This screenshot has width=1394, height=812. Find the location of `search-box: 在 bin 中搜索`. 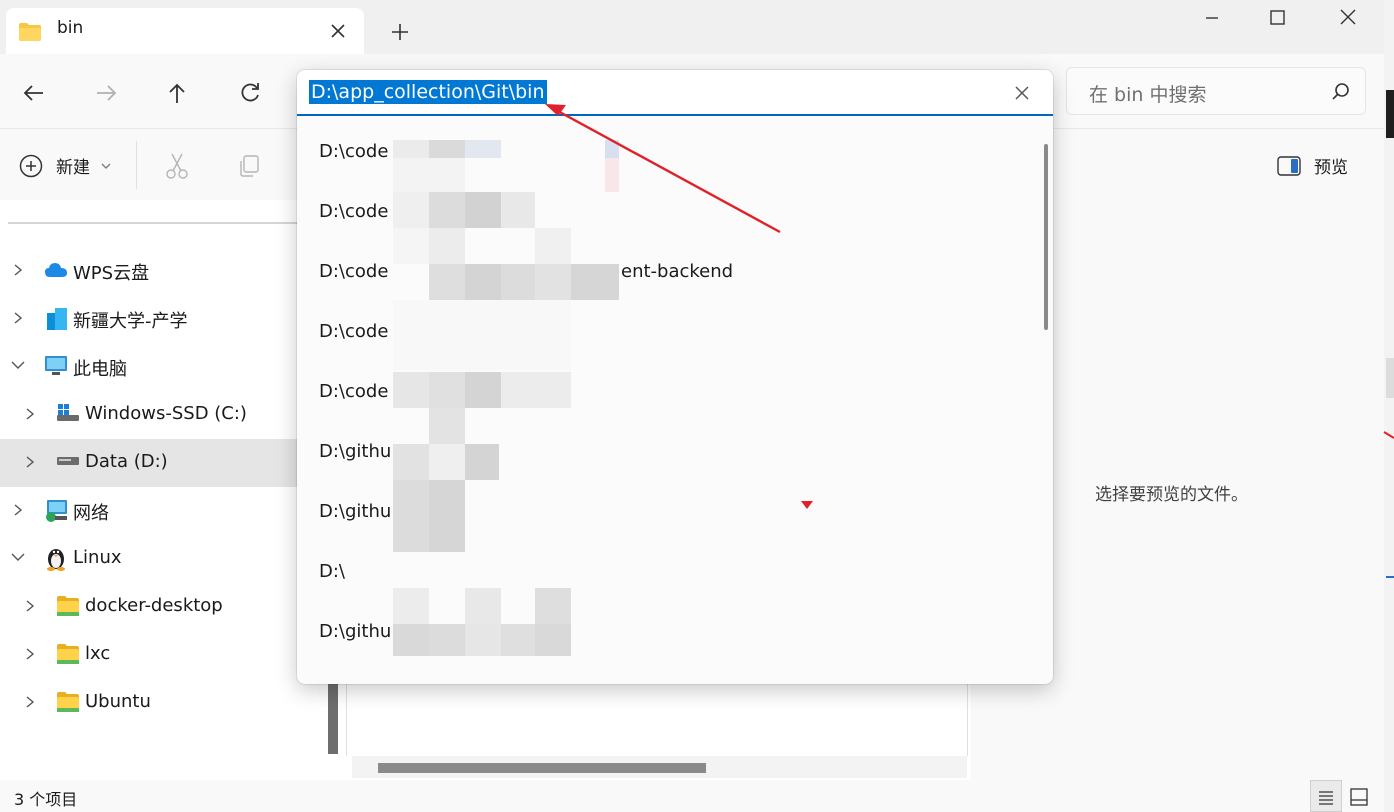

search-box: 在 bin 中搜索 is located at coordinates (1216, 91).